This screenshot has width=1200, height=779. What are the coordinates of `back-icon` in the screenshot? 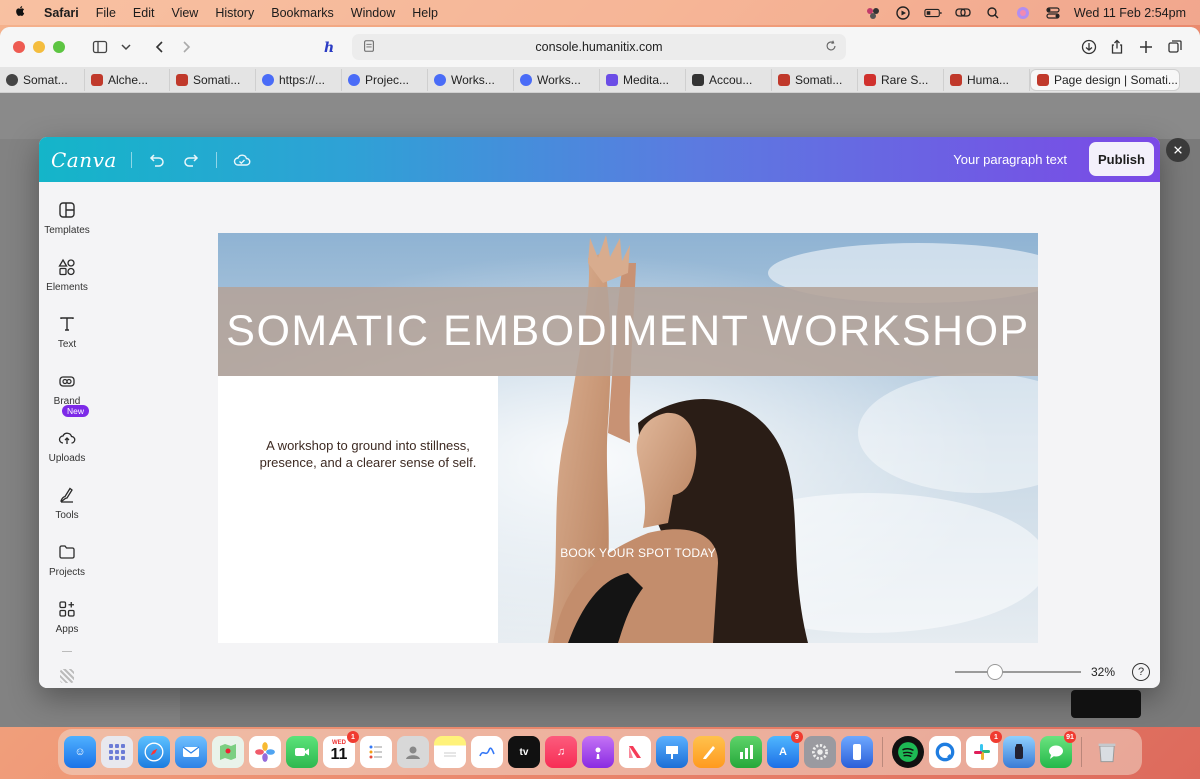 It's located at (160, 47).